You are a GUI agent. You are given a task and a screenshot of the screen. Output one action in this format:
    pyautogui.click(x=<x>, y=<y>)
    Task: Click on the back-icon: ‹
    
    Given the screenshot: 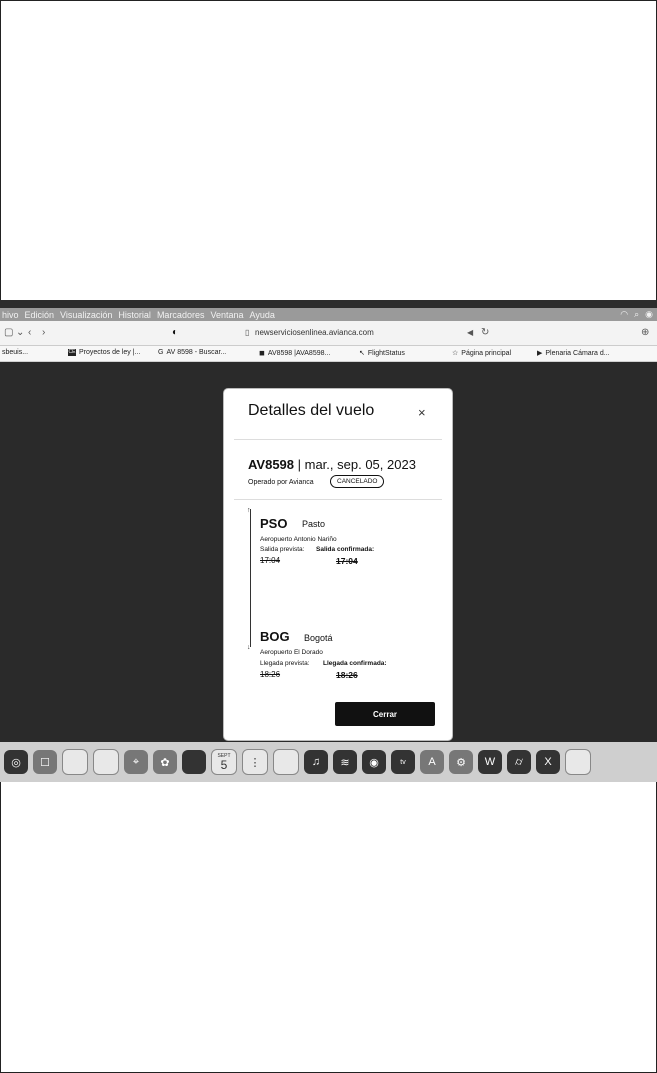 What is the action you would take?
    pyautogui.click(x=29, y=332)
    